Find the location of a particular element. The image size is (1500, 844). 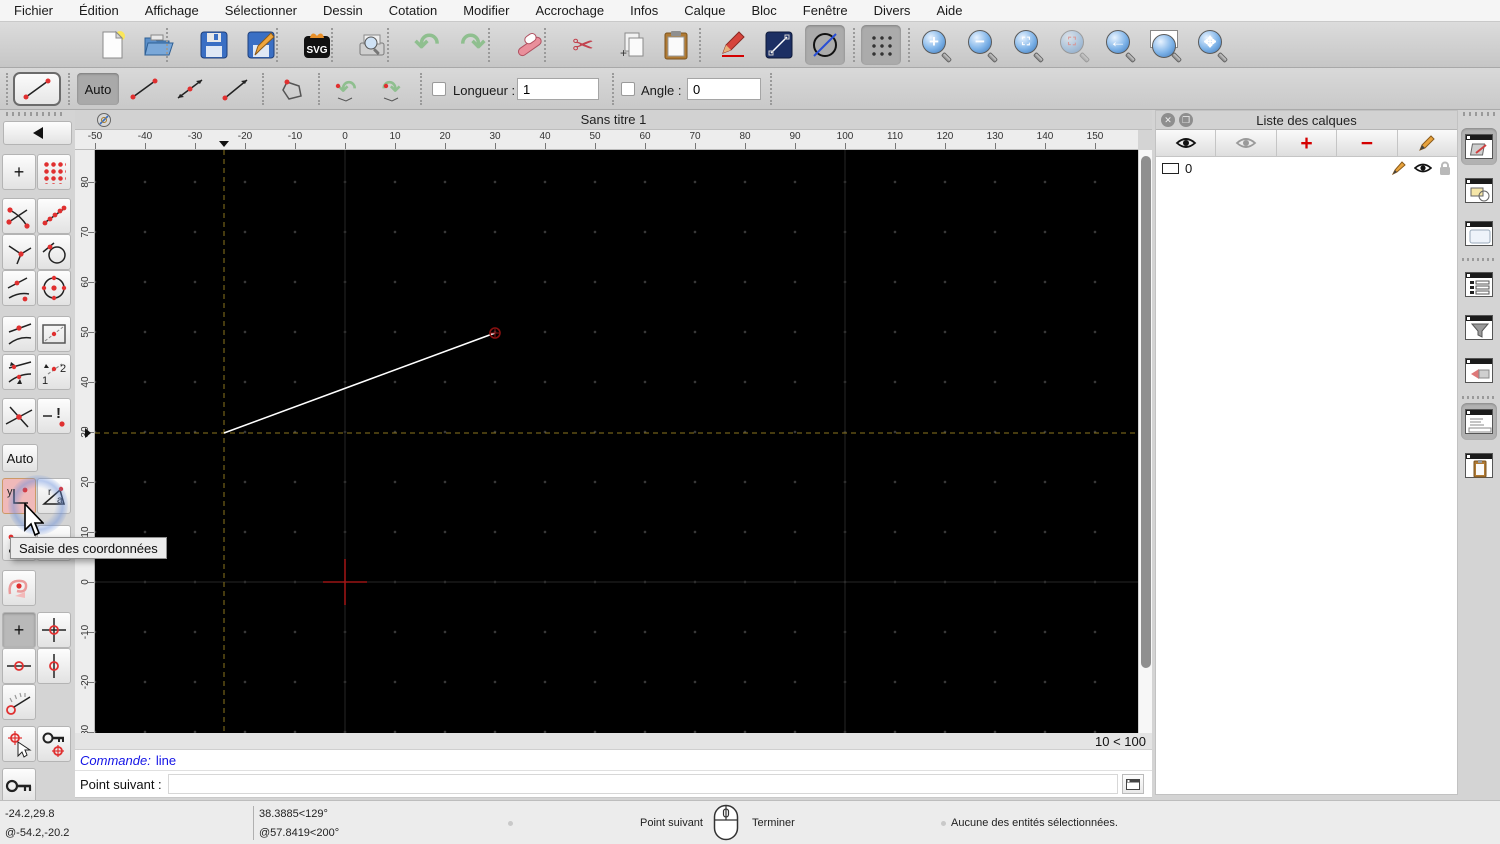

restrict-vertical-button is located at coordinates (54, 666).